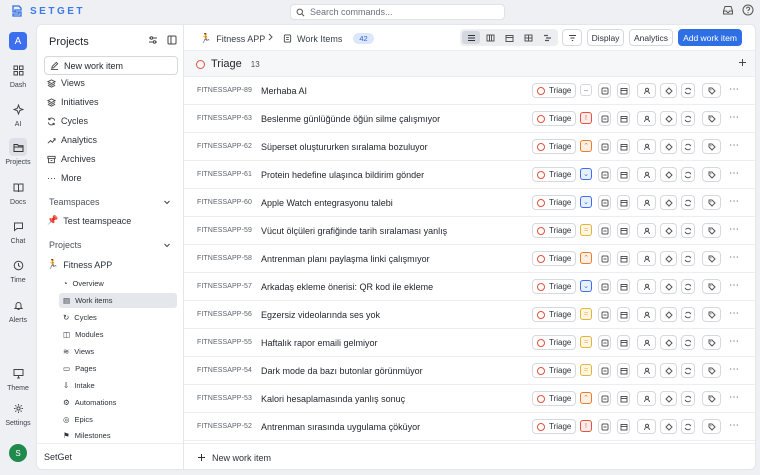 The height and width of the screenshot is (475, 760). Describe the element at coordinates (118, 283) in the screenshot. I see `project-sub-overview: ◔ Overview` at that location.